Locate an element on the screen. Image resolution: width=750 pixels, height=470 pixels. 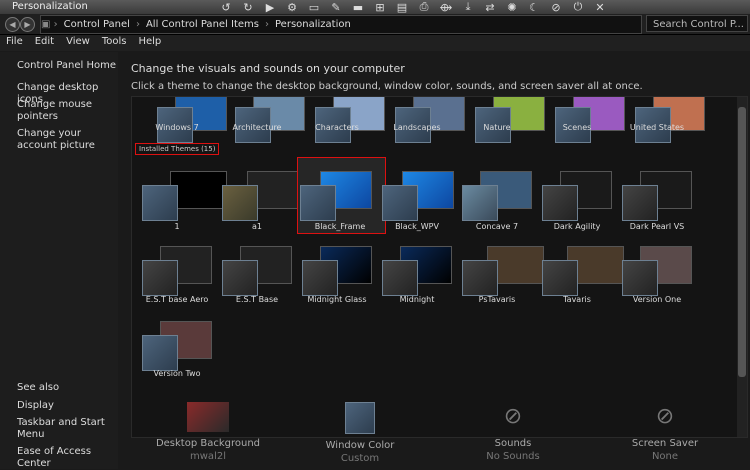
power-icon: ⏻ is located at coordinates (578, 7).